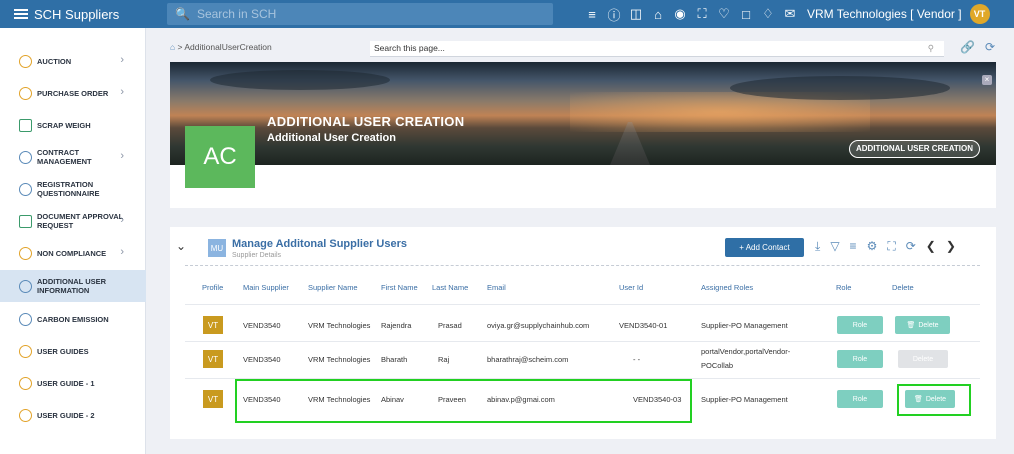 The height and width of the screenshot is (454, 1014). I want to click on sidebar-item-purchase-order: PURCHASE ORDER ›, so click(73, 93).